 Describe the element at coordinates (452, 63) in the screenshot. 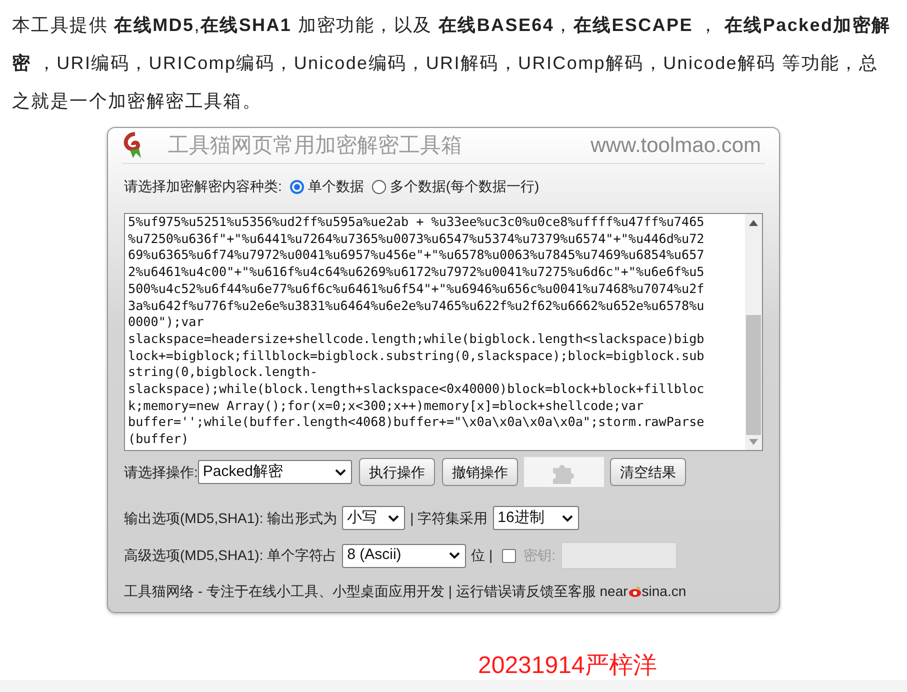

I see `intro-paragraph: 本工具提供 在线MD5,在线SHA1 加密功能，以及 在线BASE64，在线ESCAPE ， 在线Packed加密解密 ，URI编码，URIComp编码，Unicode编码，URI解码，URIComp解码，Unicode解码 等功能，总之就是一个加密解密工具箱。` at that location.